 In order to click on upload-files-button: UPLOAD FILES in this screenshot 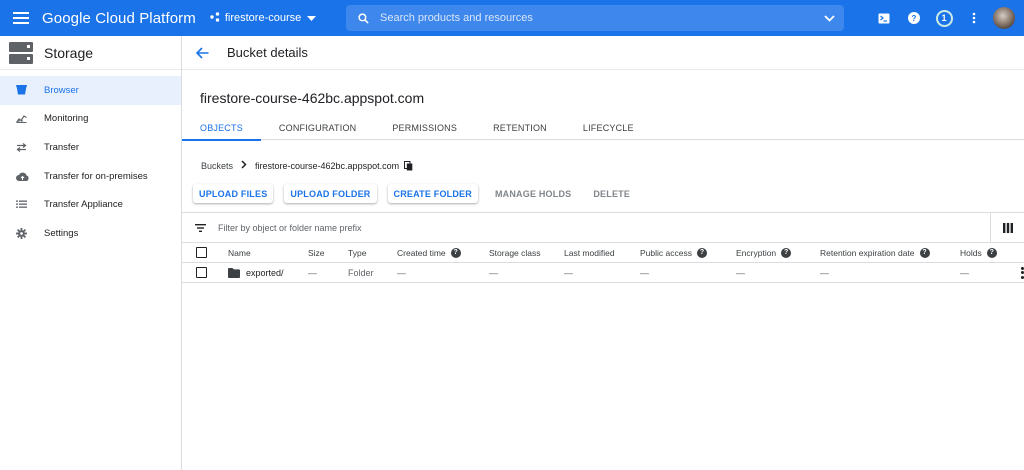, I will do `click(233, 193)`.